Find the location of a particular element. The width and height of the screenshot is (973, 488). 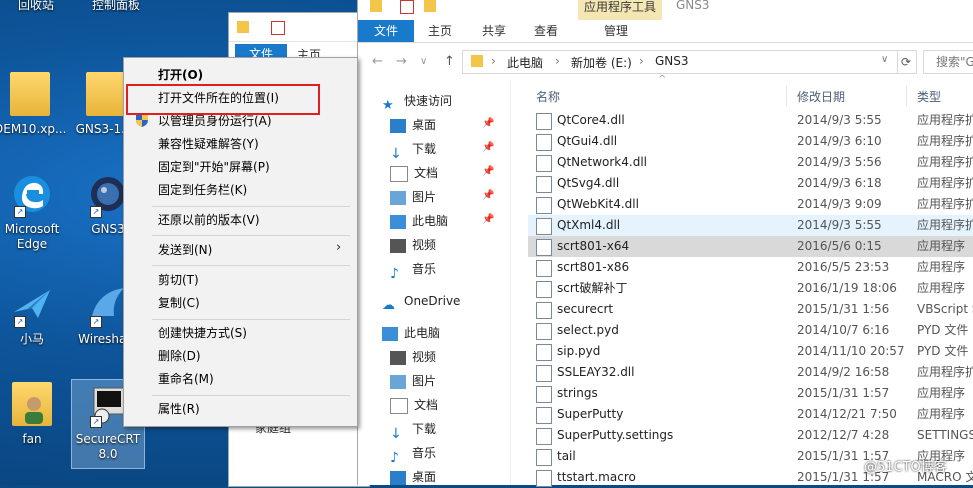

nav-downloads: ↓ 下载 is located at coordinates (413, 150).